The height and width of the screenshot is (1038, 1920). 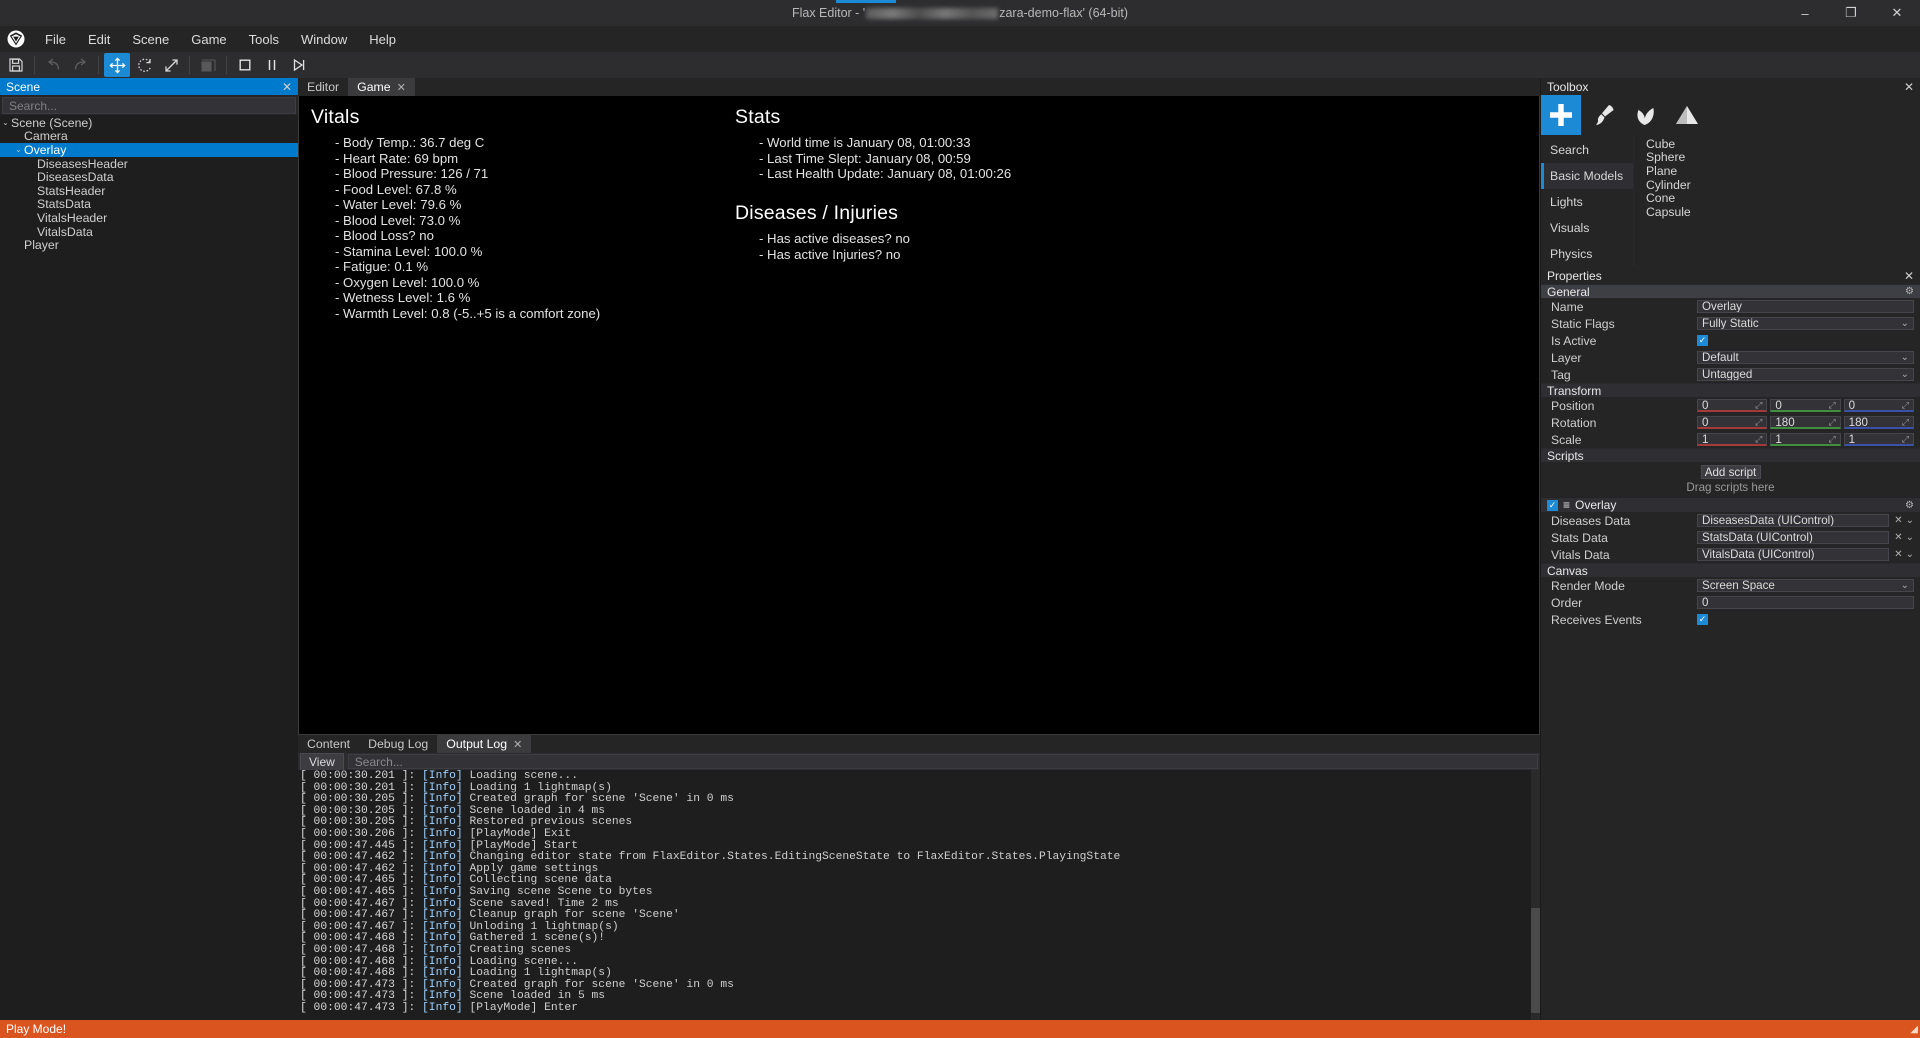 I want to click on toolbox-item-list: Cube Sphere Plane Cylinder Cone Capsule, so click(x=1776, y=201).